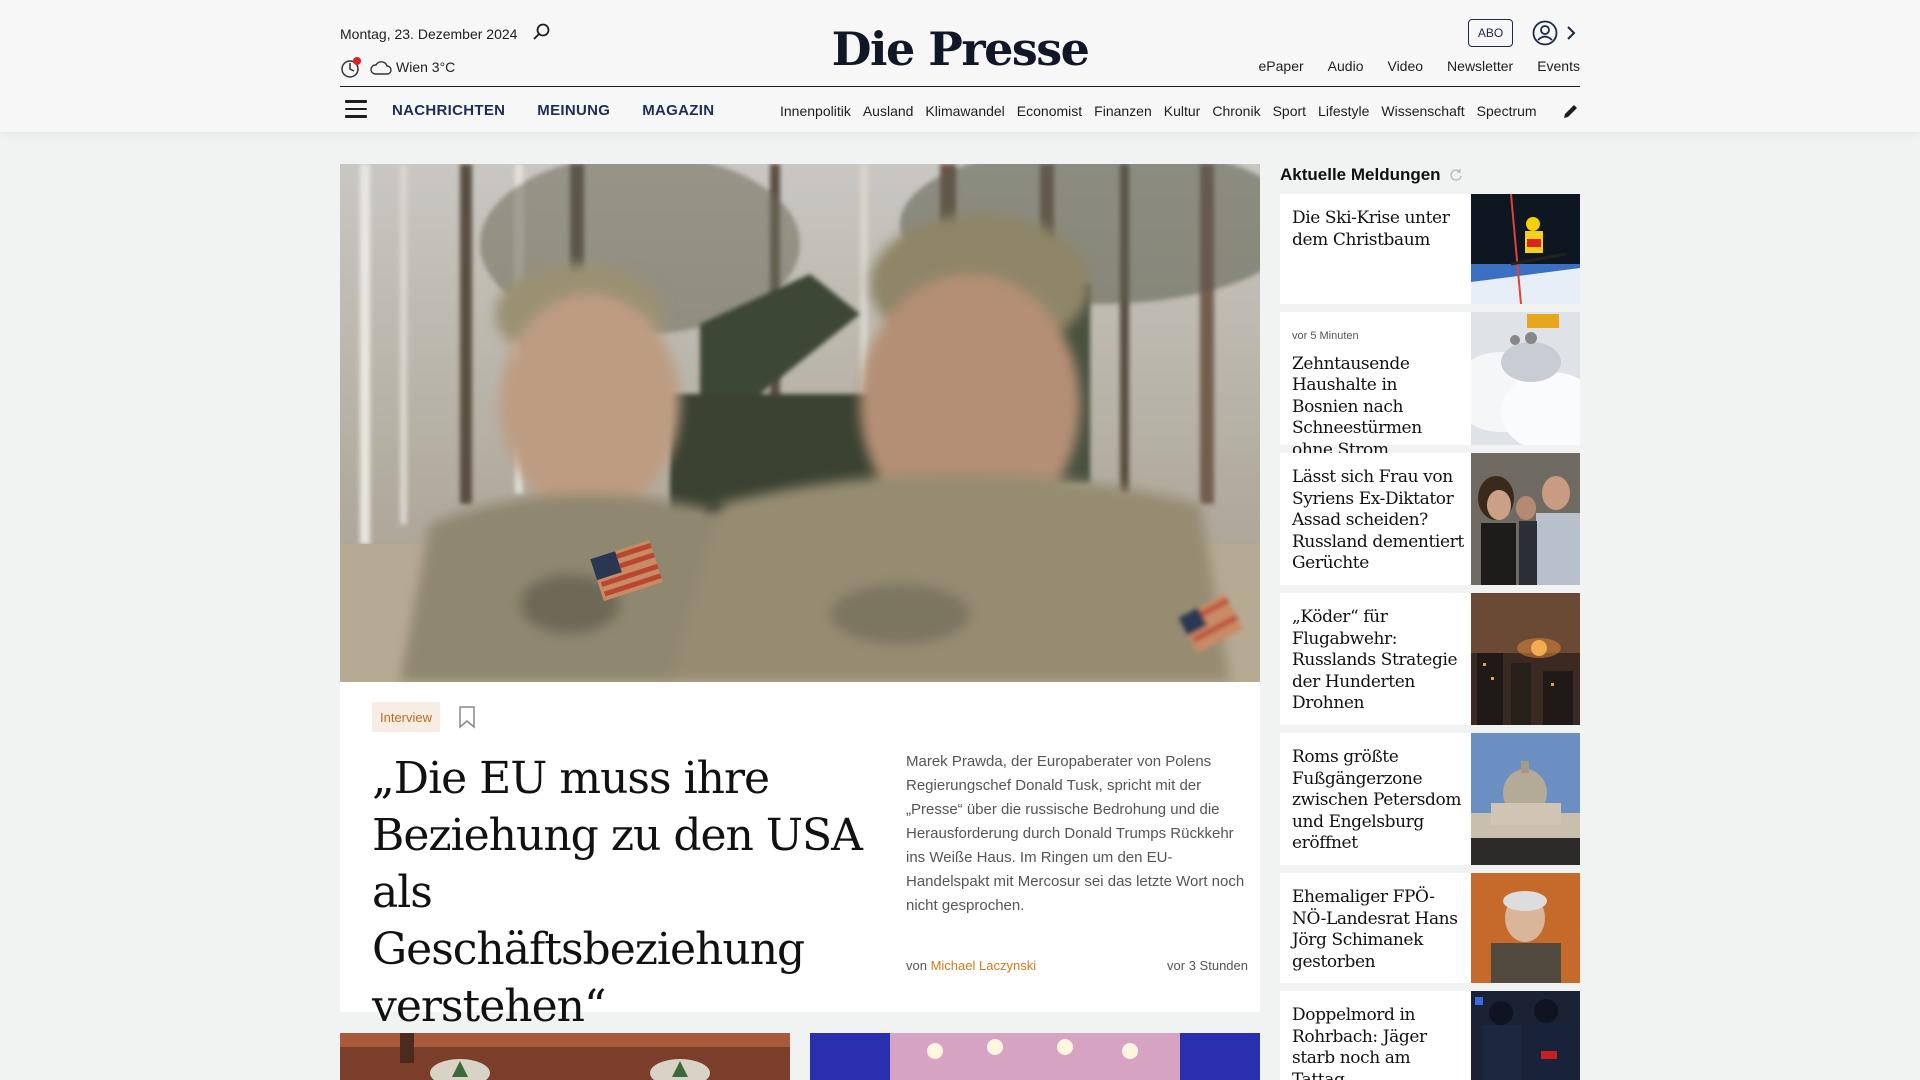  I want to click on pencil-icon, so click(1571, 111).